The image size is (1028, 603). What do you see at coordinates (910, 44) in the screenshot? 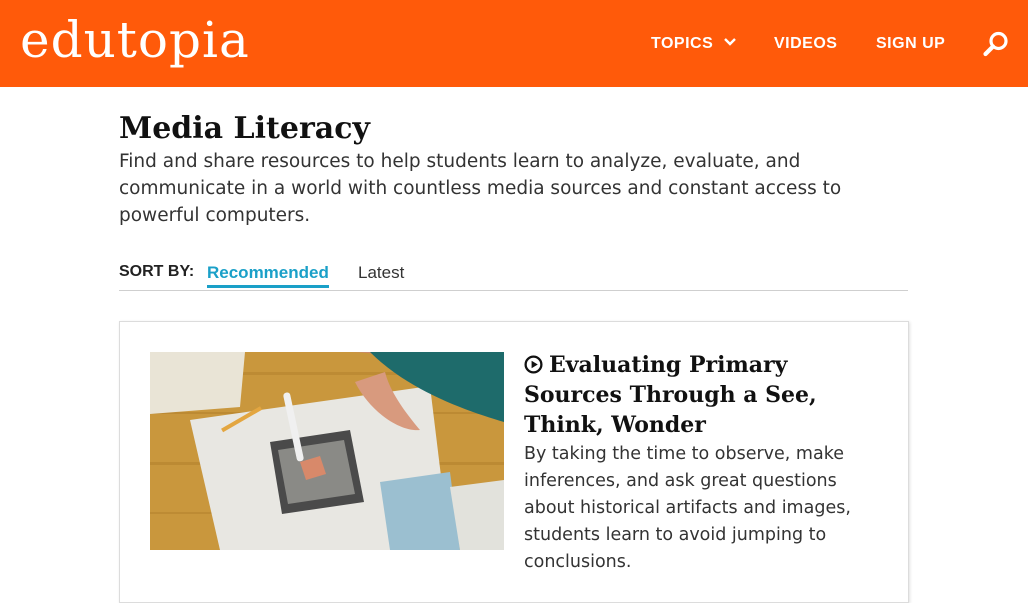
I see `nav-signup: SIGN UP` at bounding box center [910, 44].